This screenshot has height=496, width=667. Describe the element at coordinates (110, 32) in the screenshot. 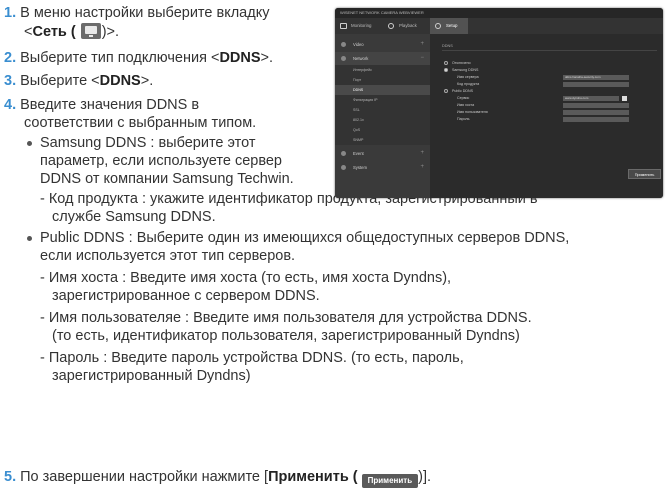

I see `bracket-close: )>.` at that location.